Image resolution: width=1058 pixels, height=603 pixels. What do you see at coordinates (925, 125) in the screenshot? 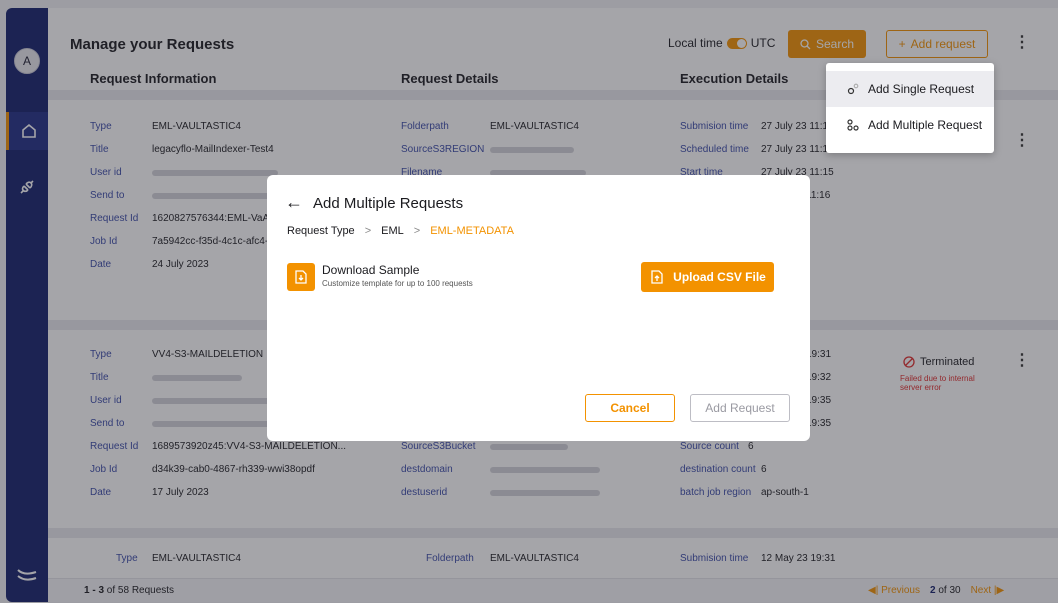
I see `menu-item-label: Add Multiple Request` at bounding box center [925, 125].